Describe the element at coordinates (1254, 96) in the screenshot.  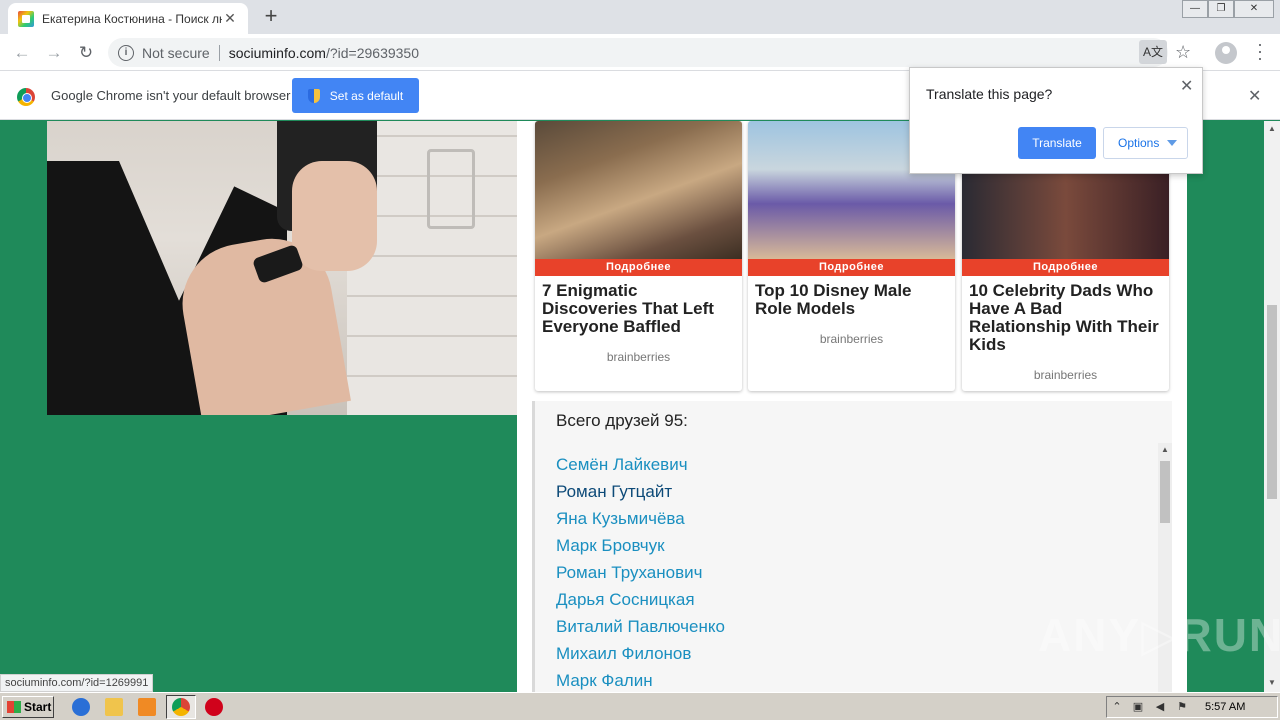
I see `infobar-close-icon: ✕` at that location.